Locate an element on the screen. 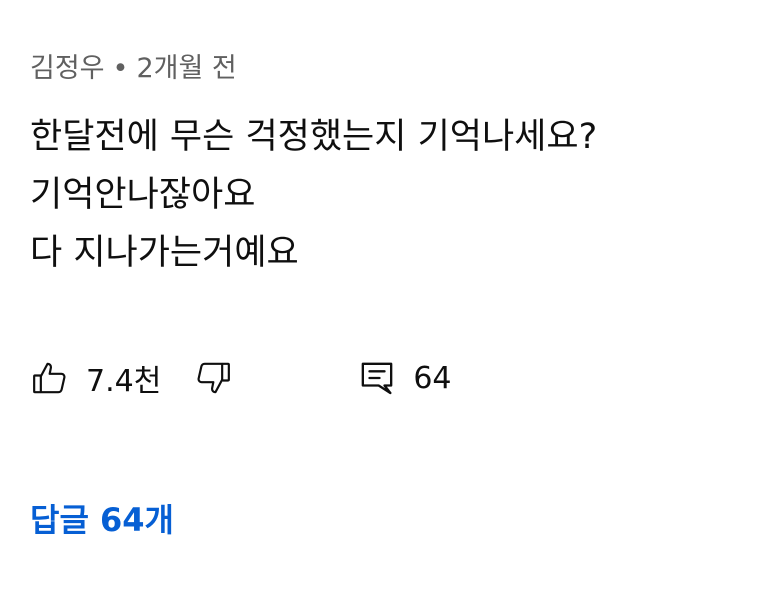  comment-meta: 김정우 • 2개월 전 is located at coordinates (133, 69).